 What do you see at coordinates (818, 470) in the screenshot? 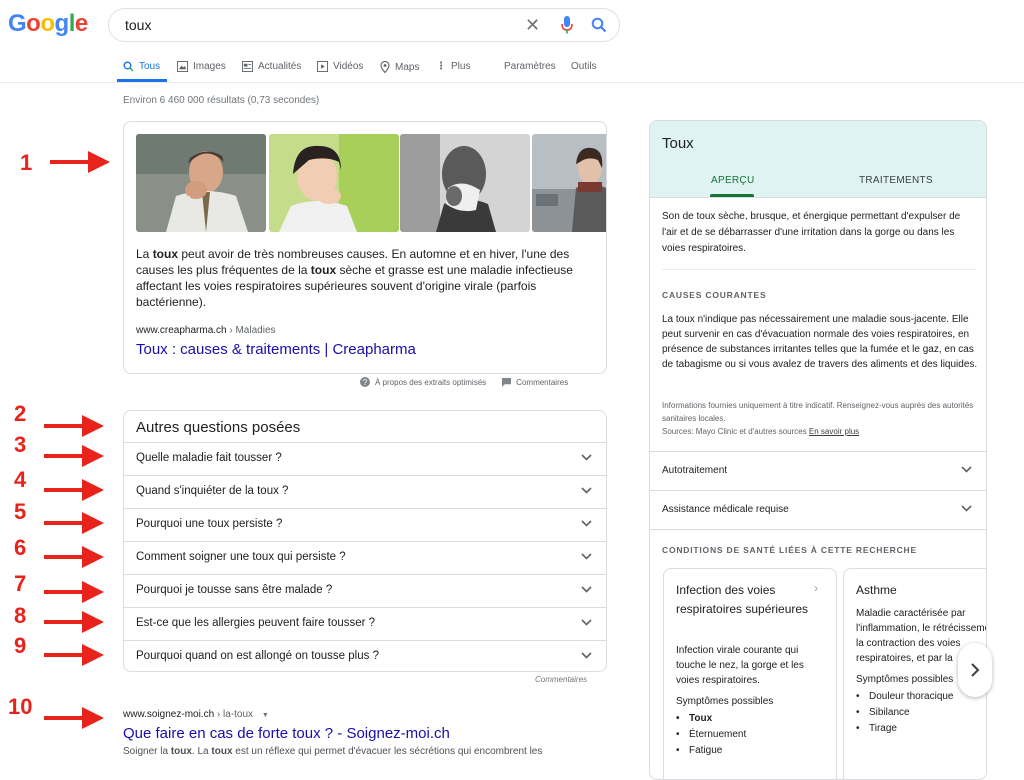
I see `expander-autotraitement: Autotraitement` at bounding box center [818, 470].